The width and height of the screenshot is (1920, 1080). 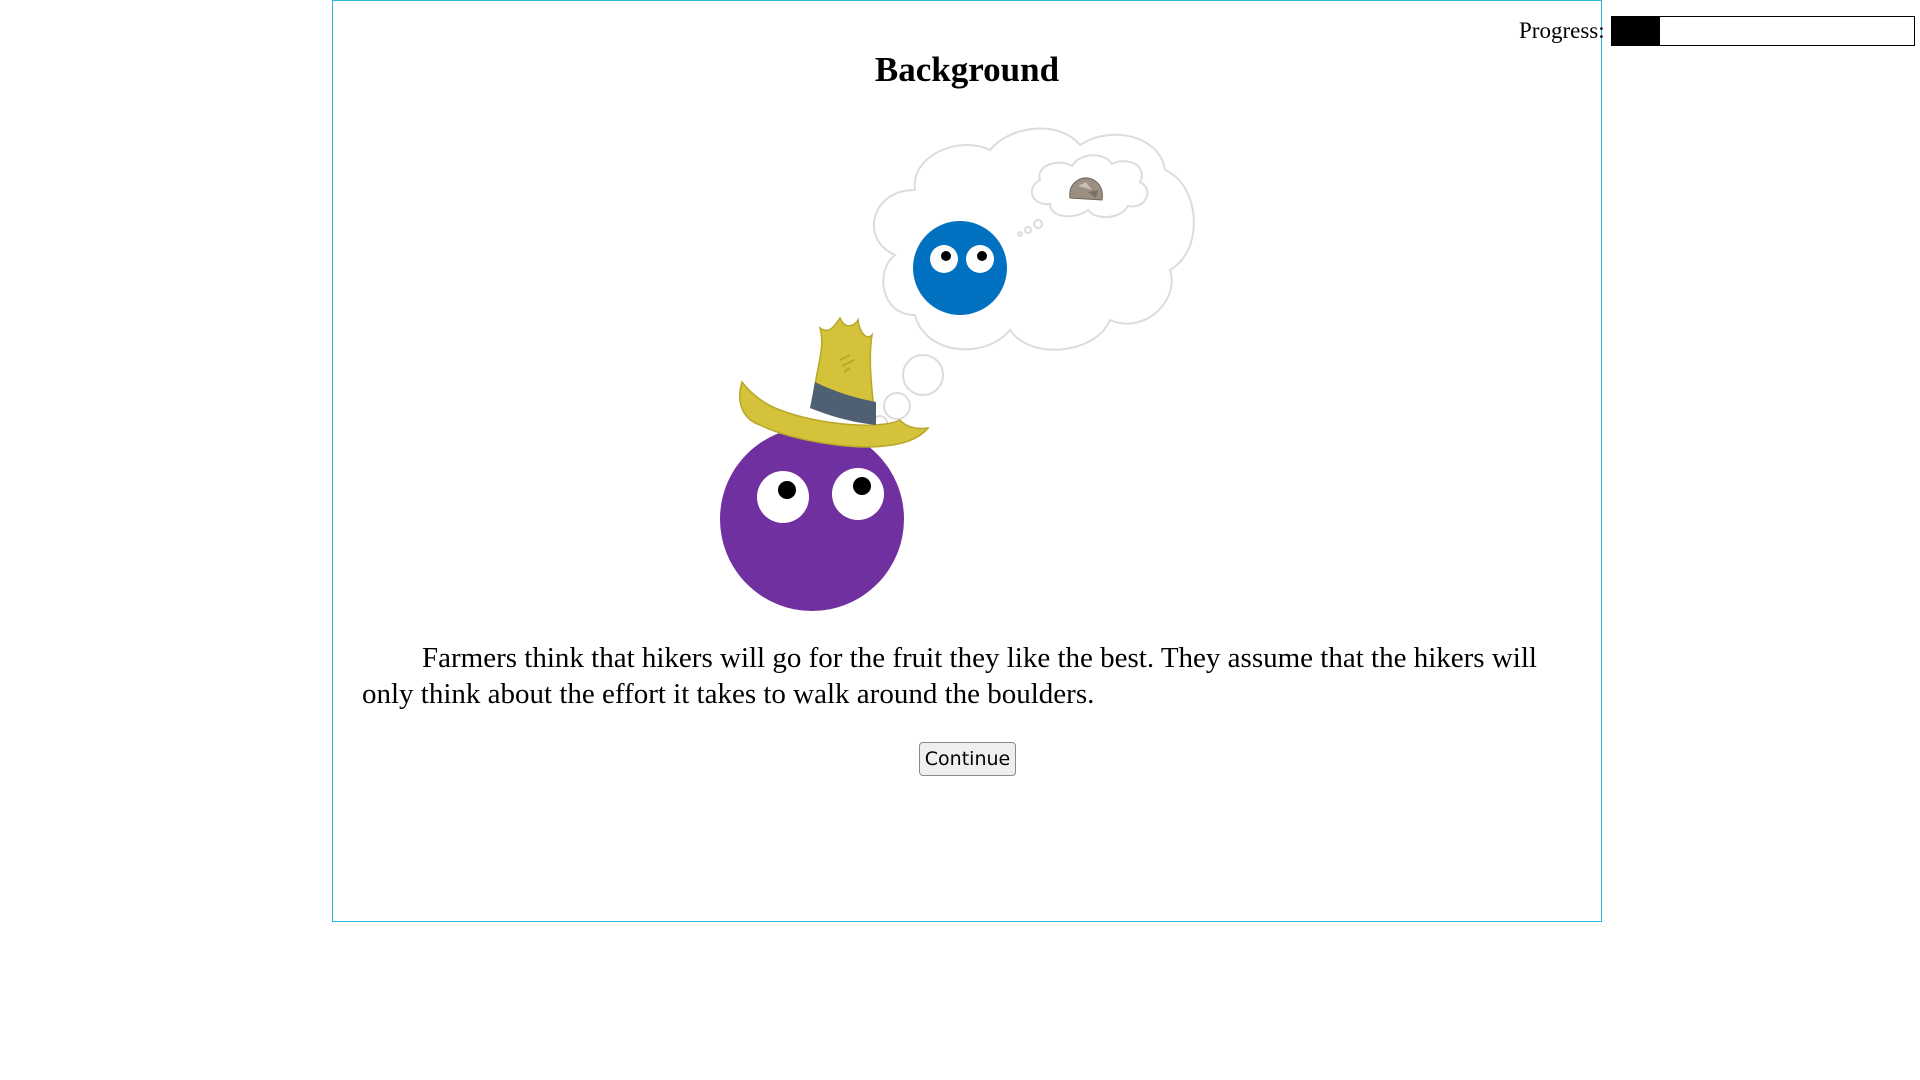 I want to click on straw-hat-icon, so click(x=834, y=382).